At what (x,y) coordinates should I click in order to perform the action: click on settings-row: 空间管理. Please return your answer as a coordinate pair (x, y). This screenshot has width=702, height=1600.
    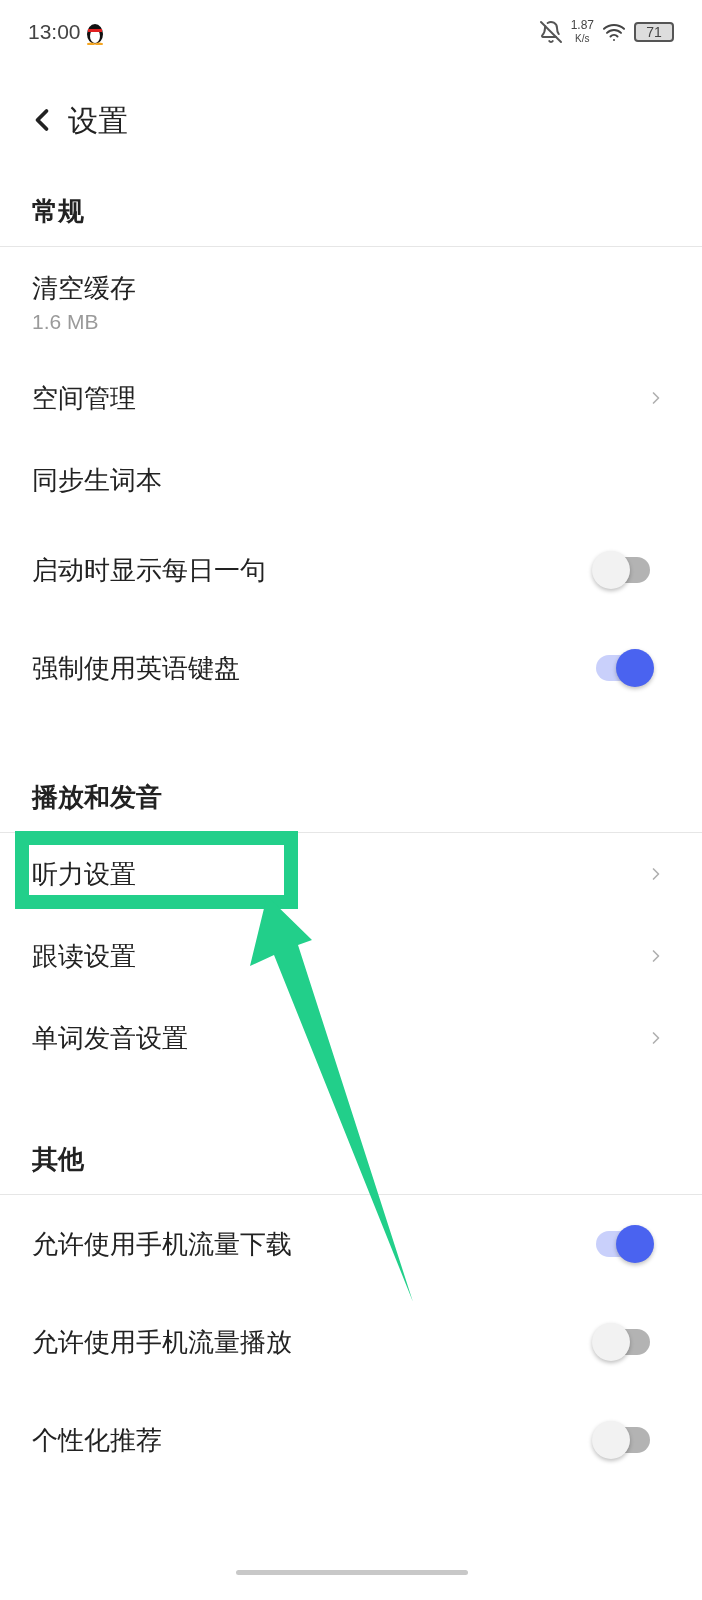
    Looking at the image, I should click on (351, 398).